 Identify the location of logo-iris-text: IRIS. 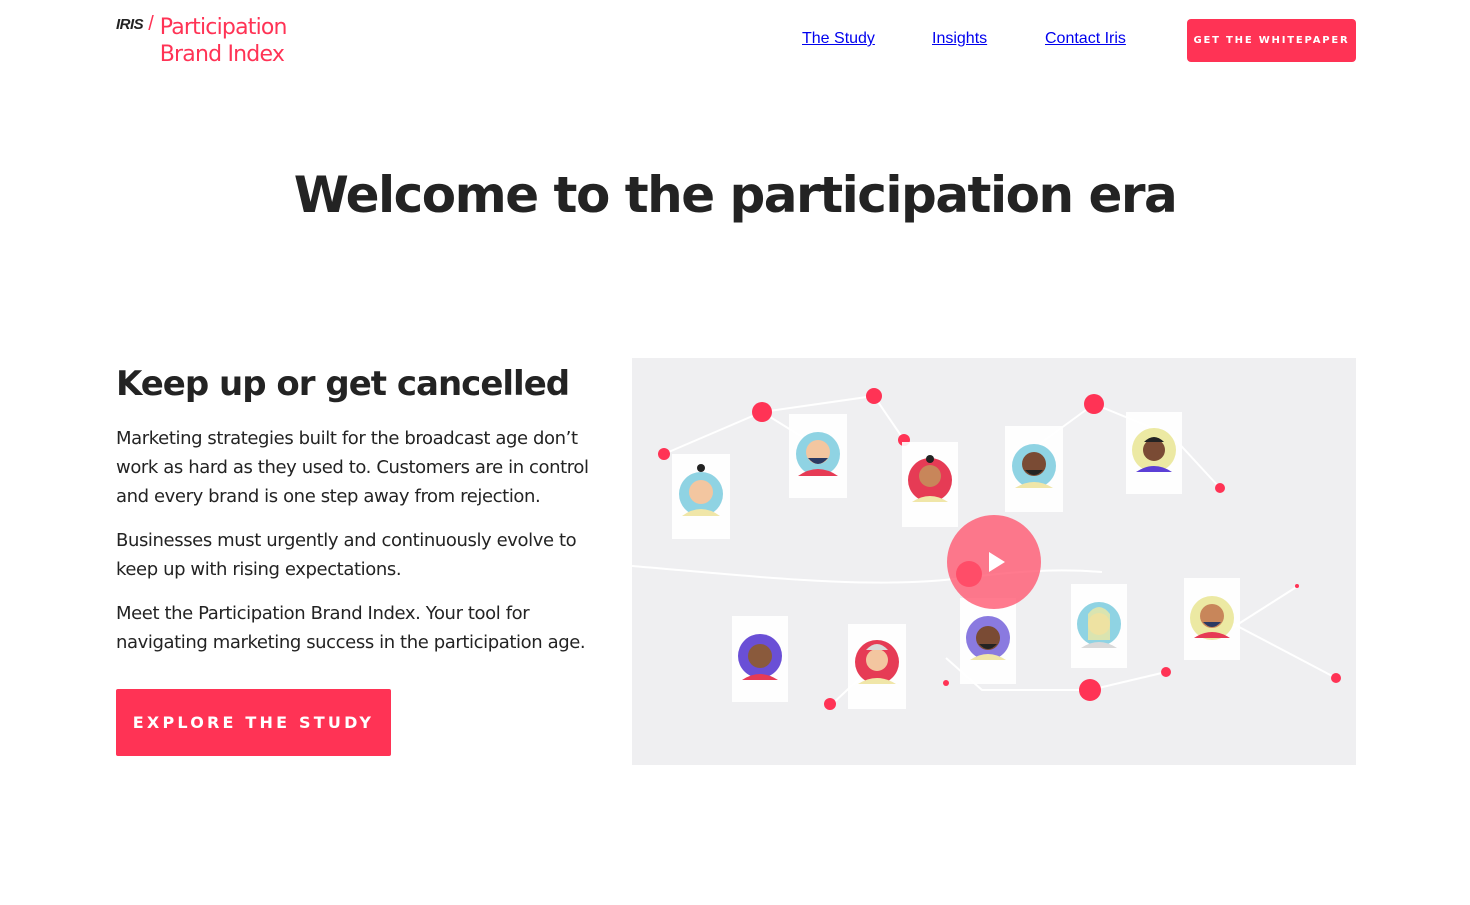
(130, 24).